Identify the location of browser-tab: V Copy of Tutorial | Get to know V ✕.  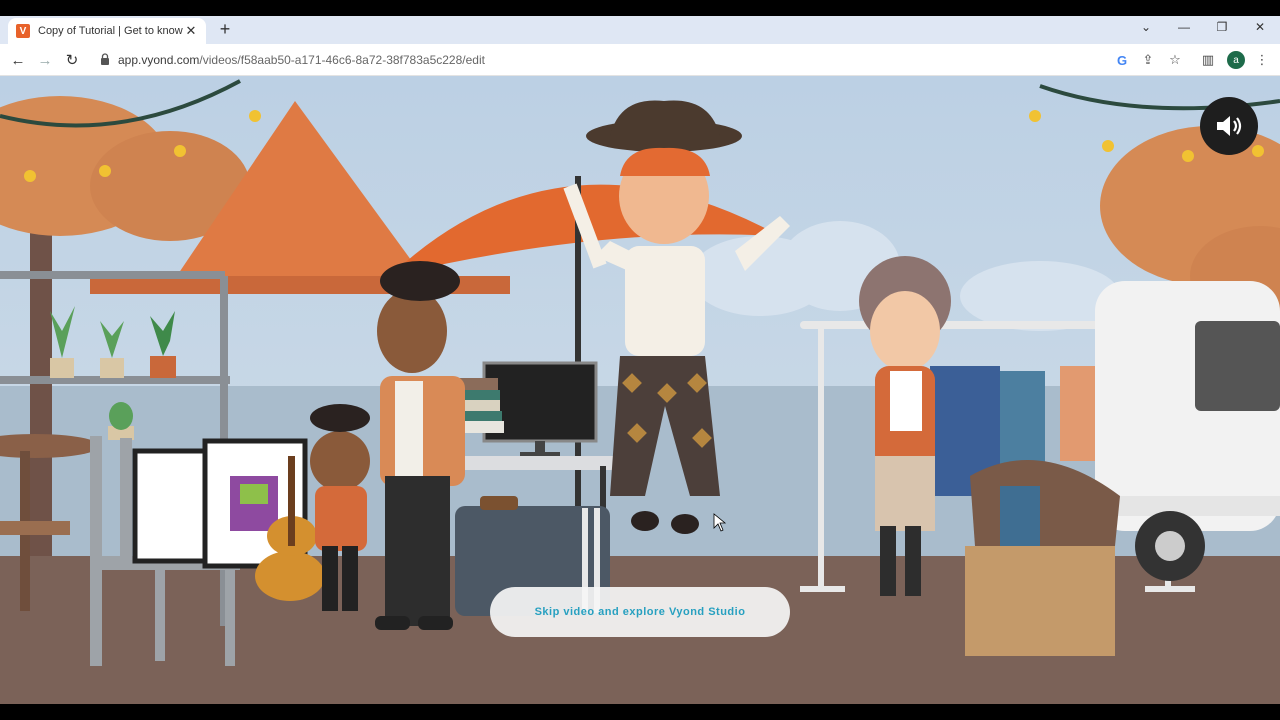
(107, 31).